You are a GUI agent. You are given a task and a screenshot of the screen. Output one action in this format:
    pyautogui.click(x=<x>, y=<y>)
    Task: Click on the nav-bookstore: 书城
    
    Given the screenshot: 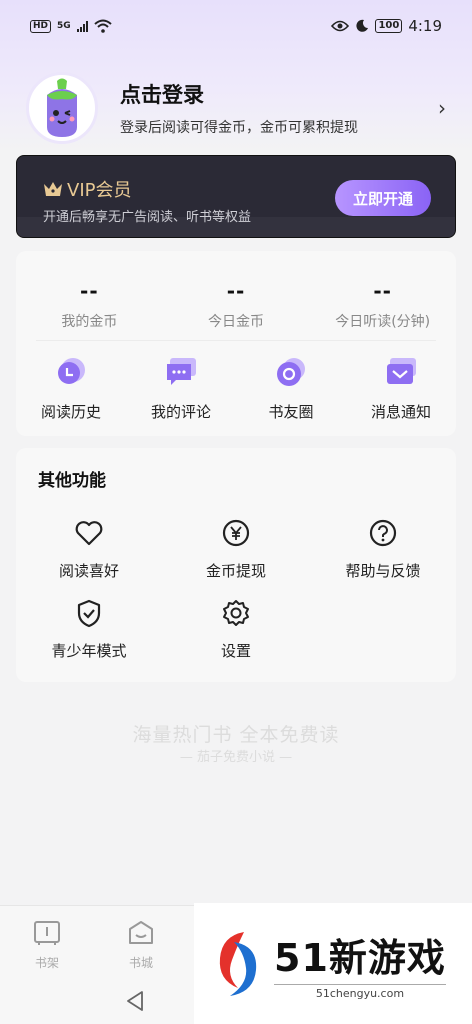 What is the action you would take?
    pyautogui.click(x=141, y=945)
    